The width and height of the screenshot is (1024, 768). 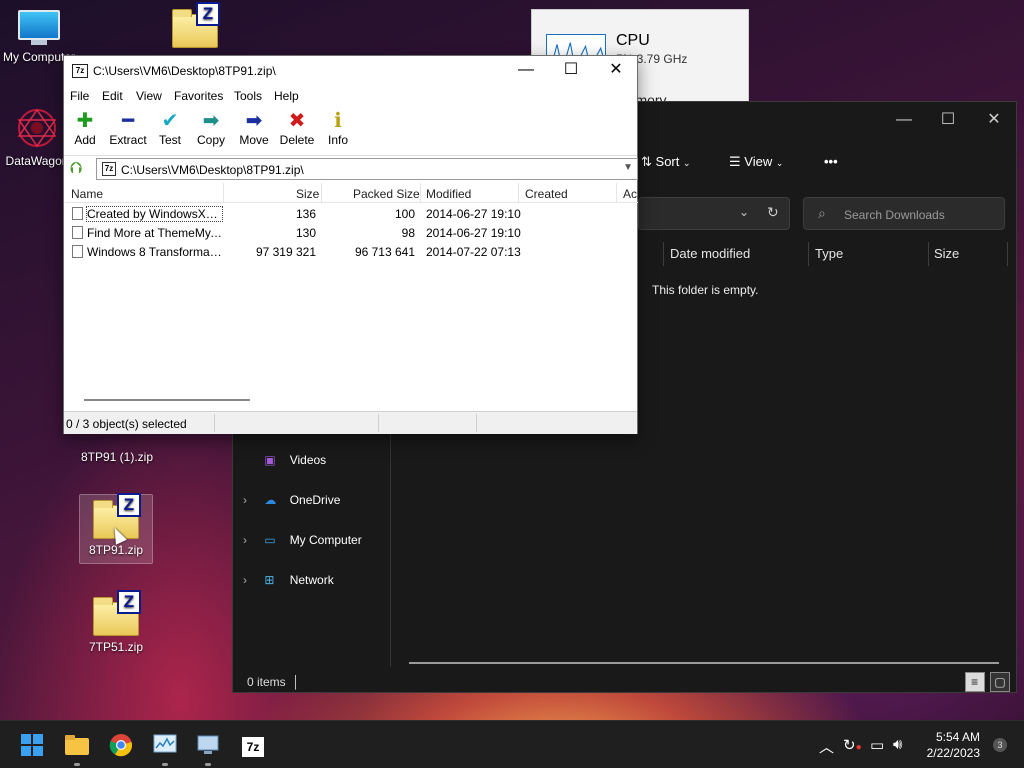 I want to click on extract-icon: ━, so click(x=128, y=121).